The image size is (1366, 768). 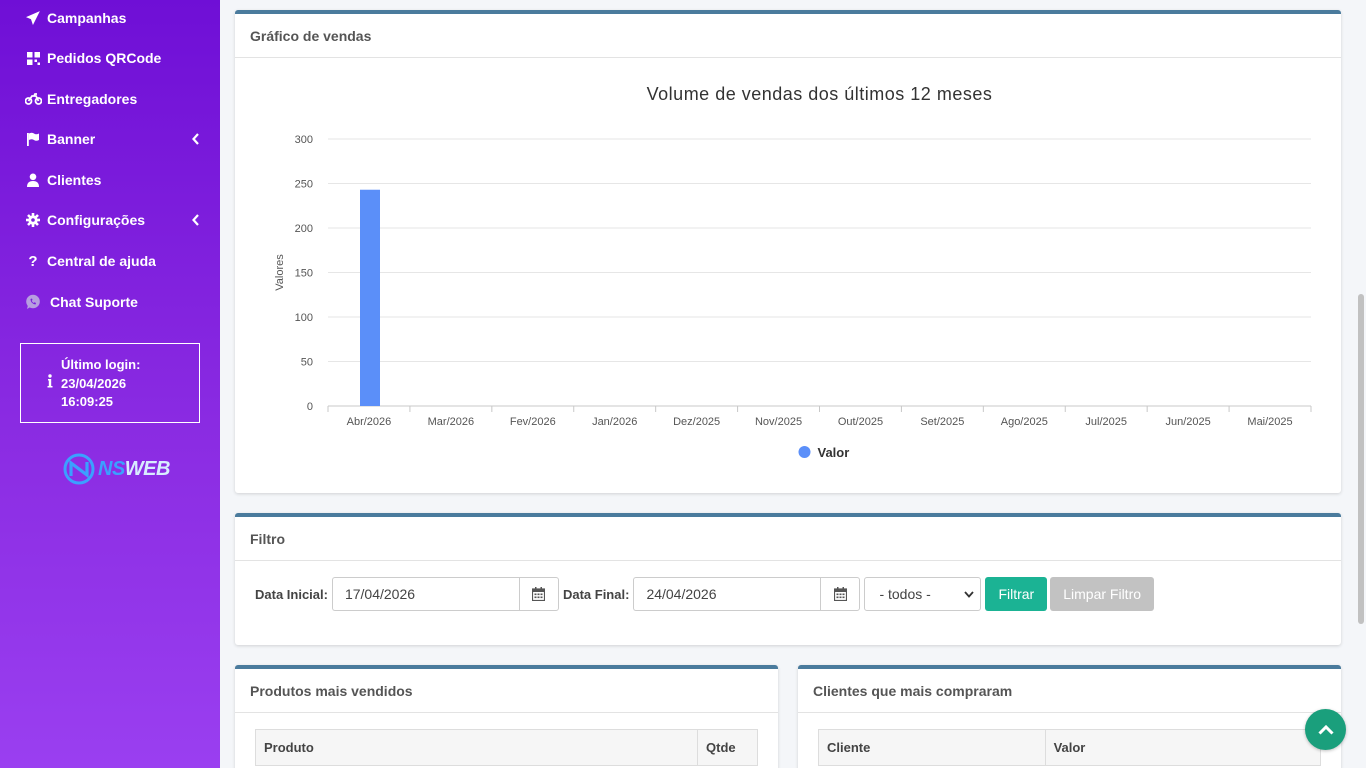 What do you see at coordinates (331, 690) in the screenshot?
I see `card-title: Produtos mais vendidos` at bounding box center [331, 690].